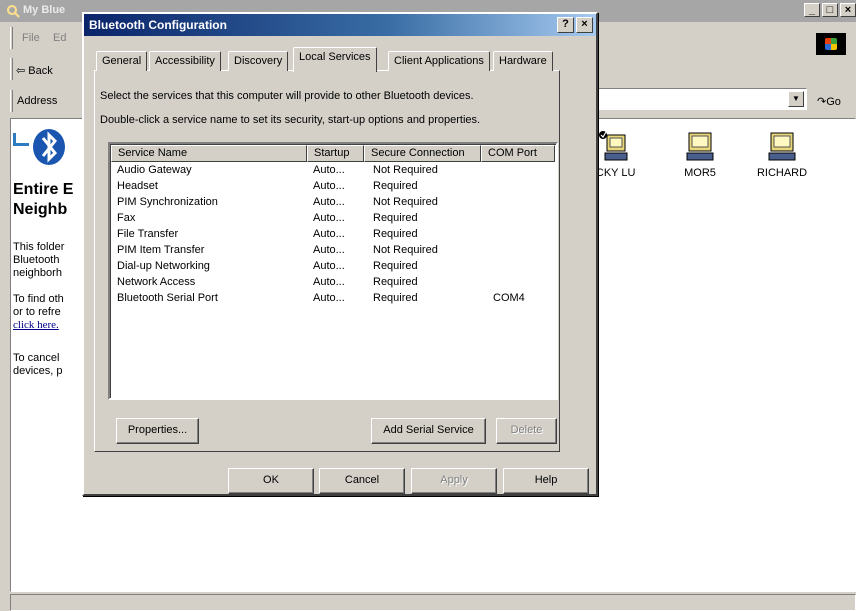  What do you see at coordinates (209, 153) in the screenshot?
I see `column-service-name: Service Name` at bounding box center [209, 153].